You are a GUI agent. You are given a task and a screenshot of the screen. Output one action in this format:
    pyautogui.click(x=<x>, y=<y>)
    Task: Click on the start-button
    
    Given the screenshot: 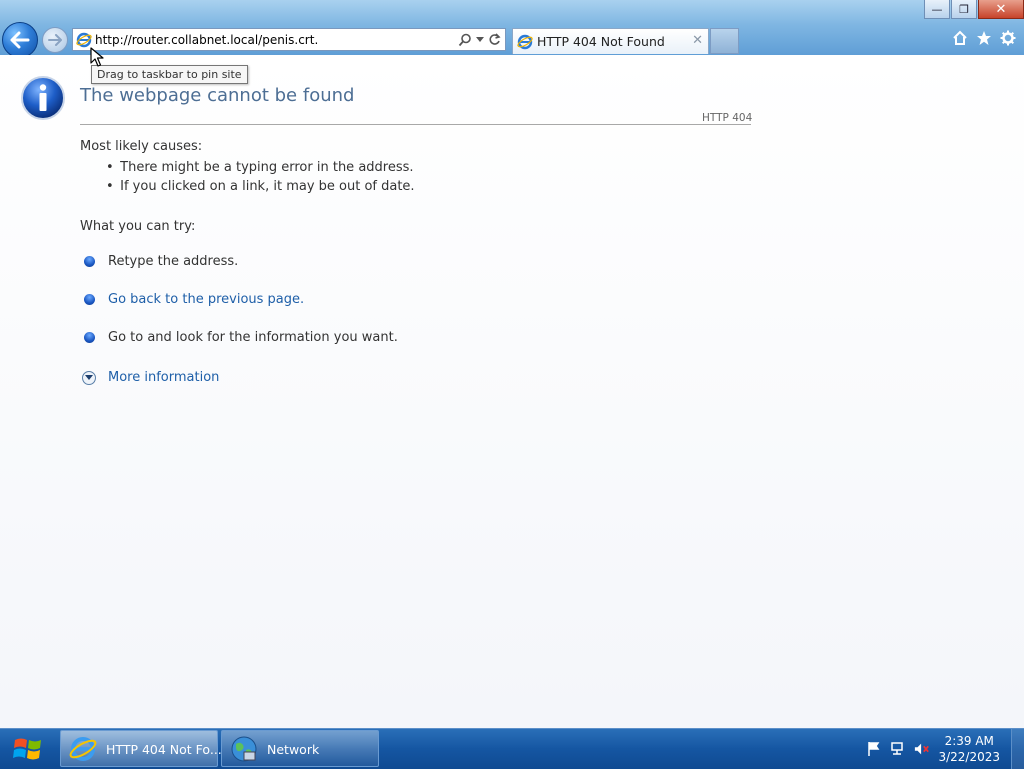 What is the action you would take?
    pyautogui.click(x=28, y=749)
    